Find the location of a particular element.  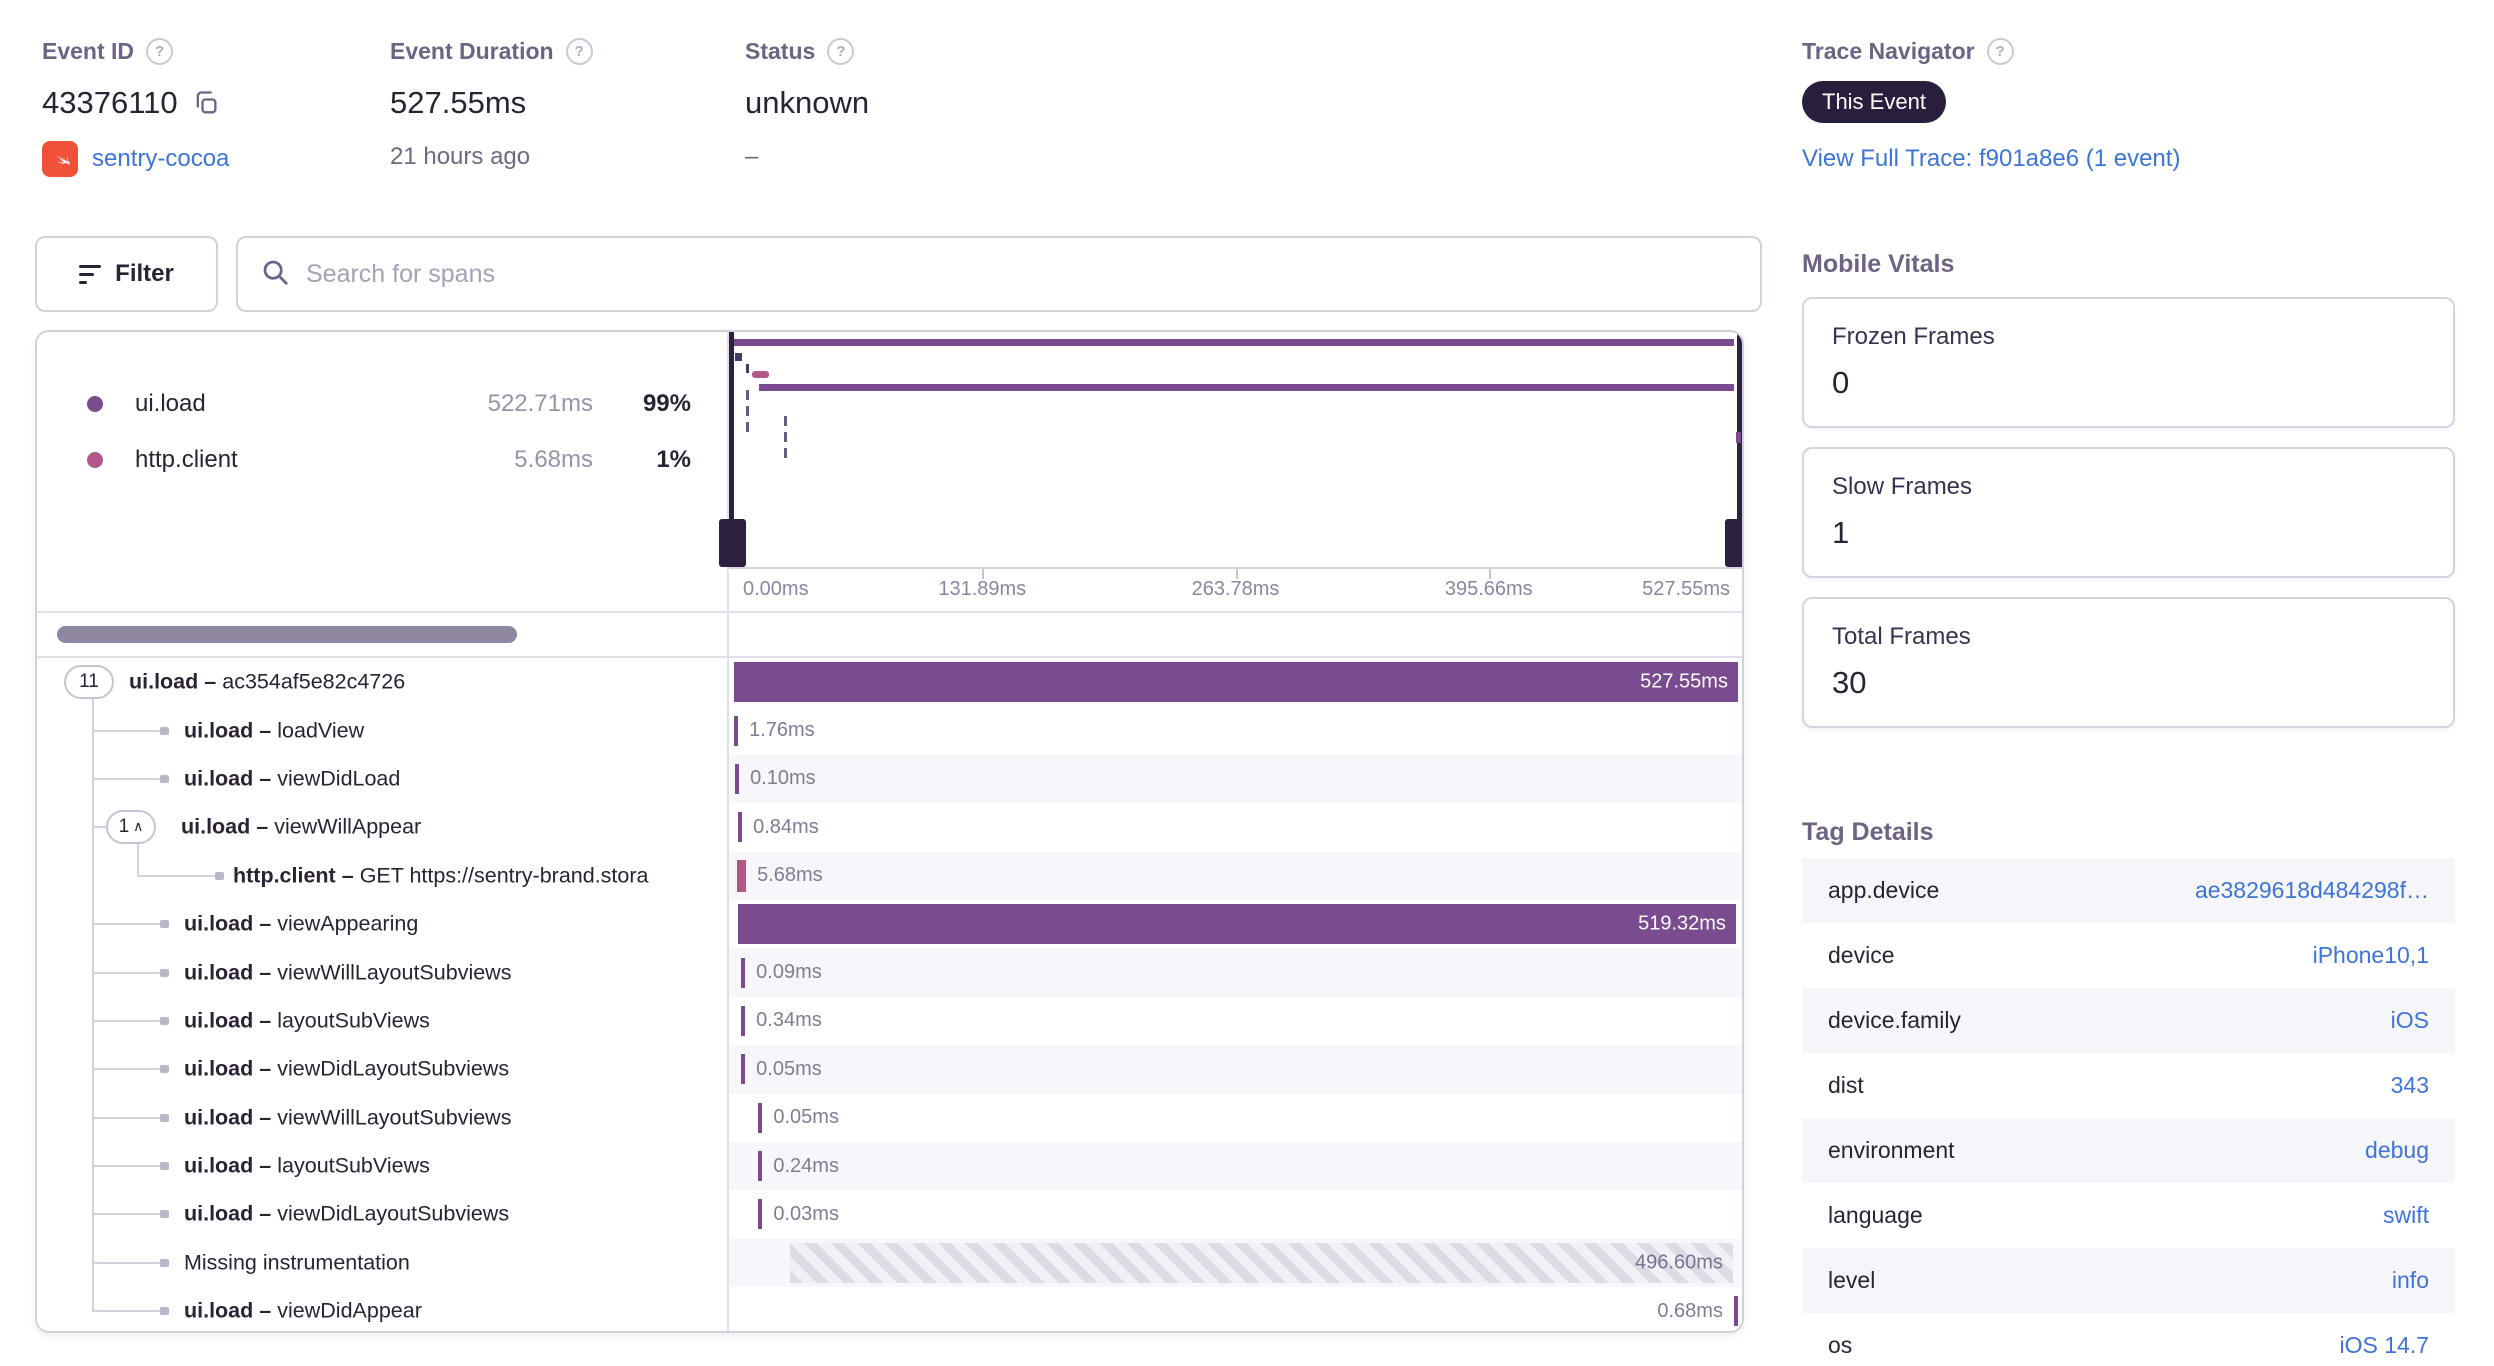

axis-tick-label: 395.66ms is located at coordinates (1488, 589).